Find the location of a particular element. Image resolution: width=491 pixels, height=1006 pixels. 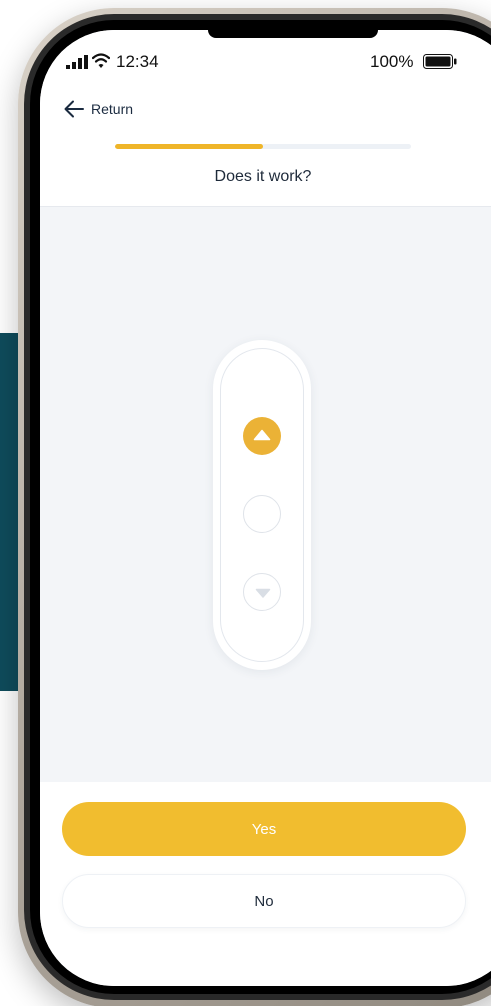

remote-control-face is located at coordinates (262, 505).